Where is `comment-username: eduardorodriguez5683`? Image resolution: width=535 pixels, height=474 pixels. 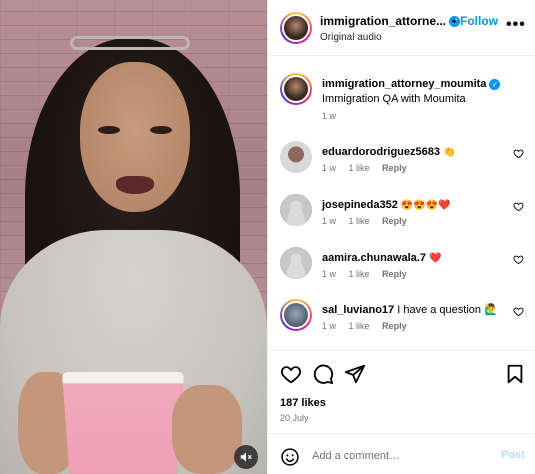 comment-username: eduardorodriguez5683 is located at coordinates (381, 152).